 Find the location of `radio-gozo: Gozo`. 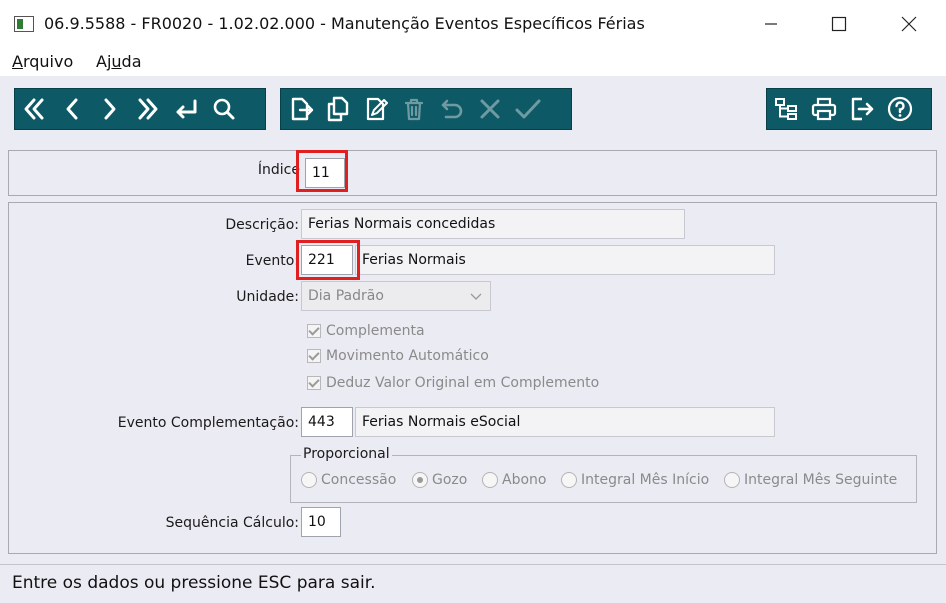

radio-gozo: Gozo is located at coordinates (439, 480).